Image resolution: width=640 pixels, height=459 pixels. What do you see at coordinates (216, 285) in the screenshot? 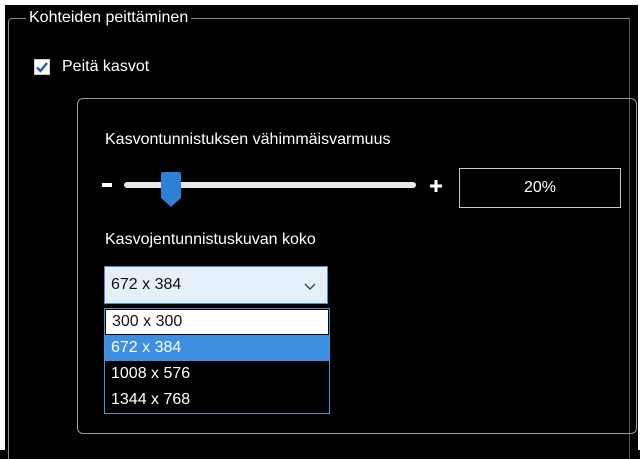
I see `image-size-select: 672 x 384` at bounding box center [216, 285].